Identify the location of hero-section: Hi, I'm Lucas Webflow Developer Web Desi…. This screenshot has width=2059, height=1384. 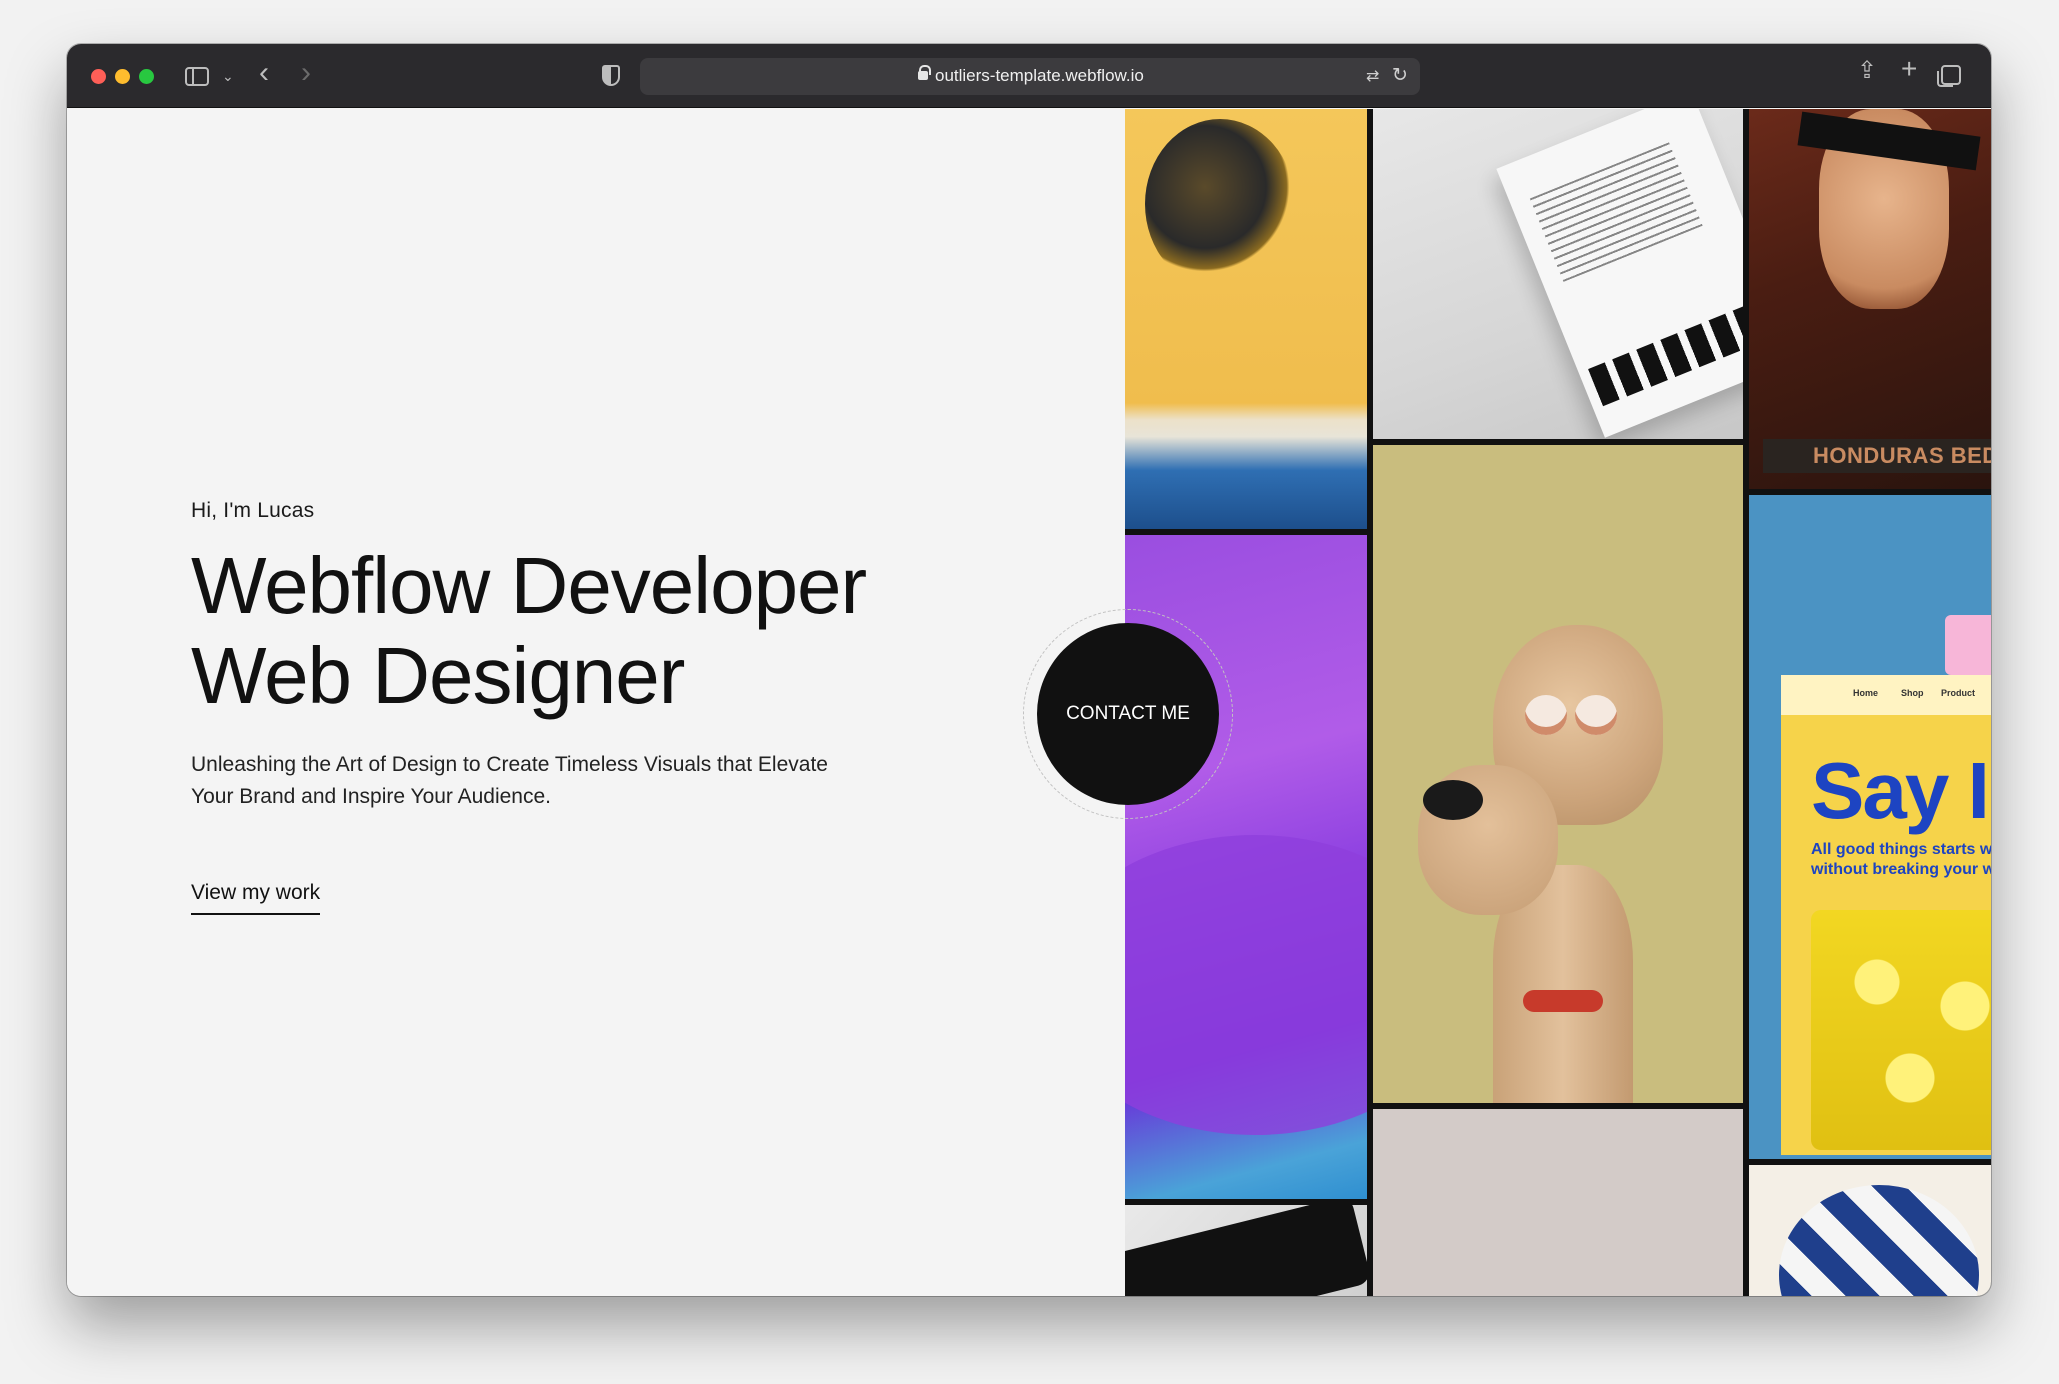
(591, 707).